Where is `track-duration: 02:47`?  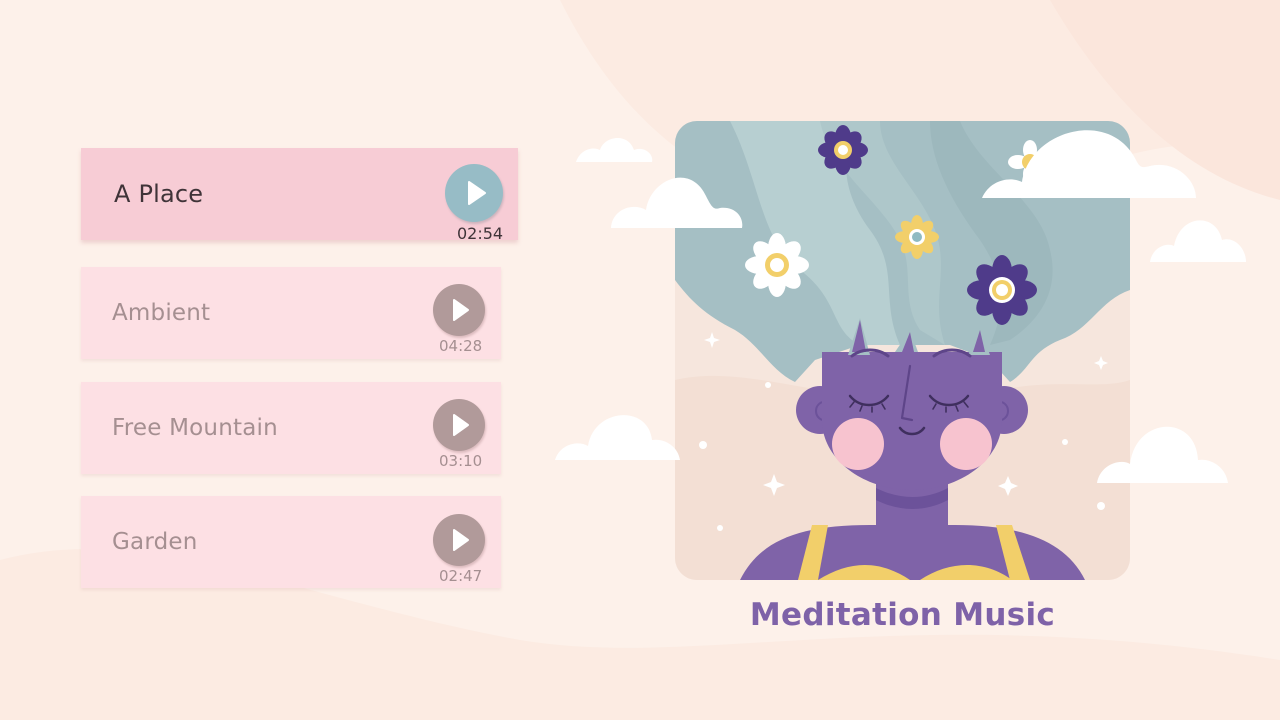
track-duration: 02:47 is located at coordinates (461, 576).